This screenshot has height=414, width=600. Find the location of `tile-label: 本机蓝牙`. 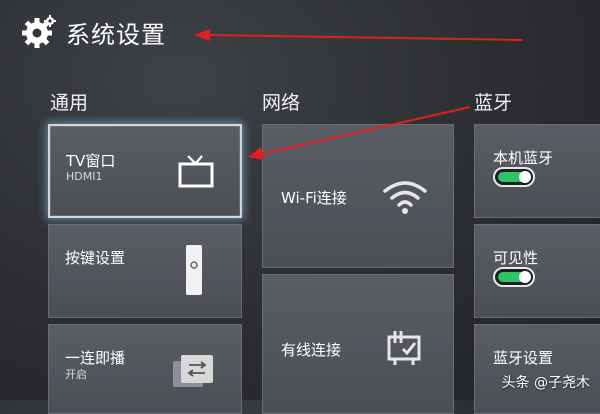

tile-label: 本机蓝牙 is located at coordinates (523, 158).